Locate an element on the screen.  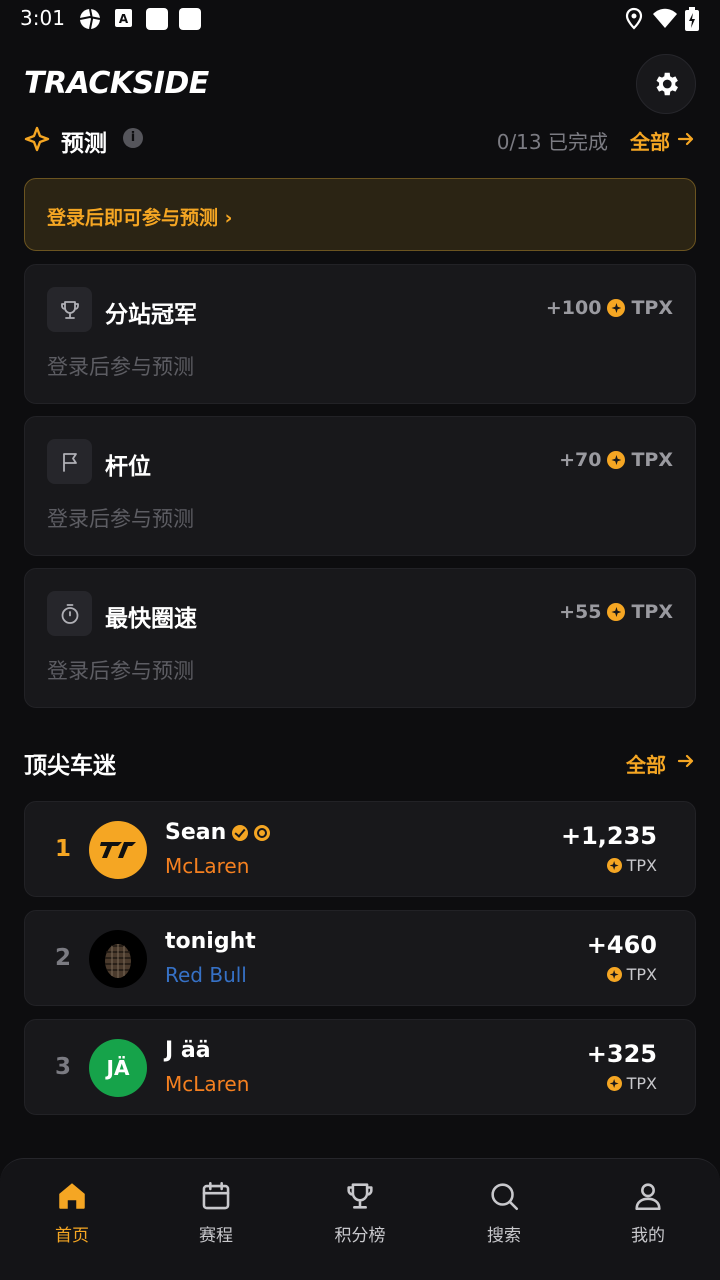
fan-points: +325 is located at coordinates (621, 1054).